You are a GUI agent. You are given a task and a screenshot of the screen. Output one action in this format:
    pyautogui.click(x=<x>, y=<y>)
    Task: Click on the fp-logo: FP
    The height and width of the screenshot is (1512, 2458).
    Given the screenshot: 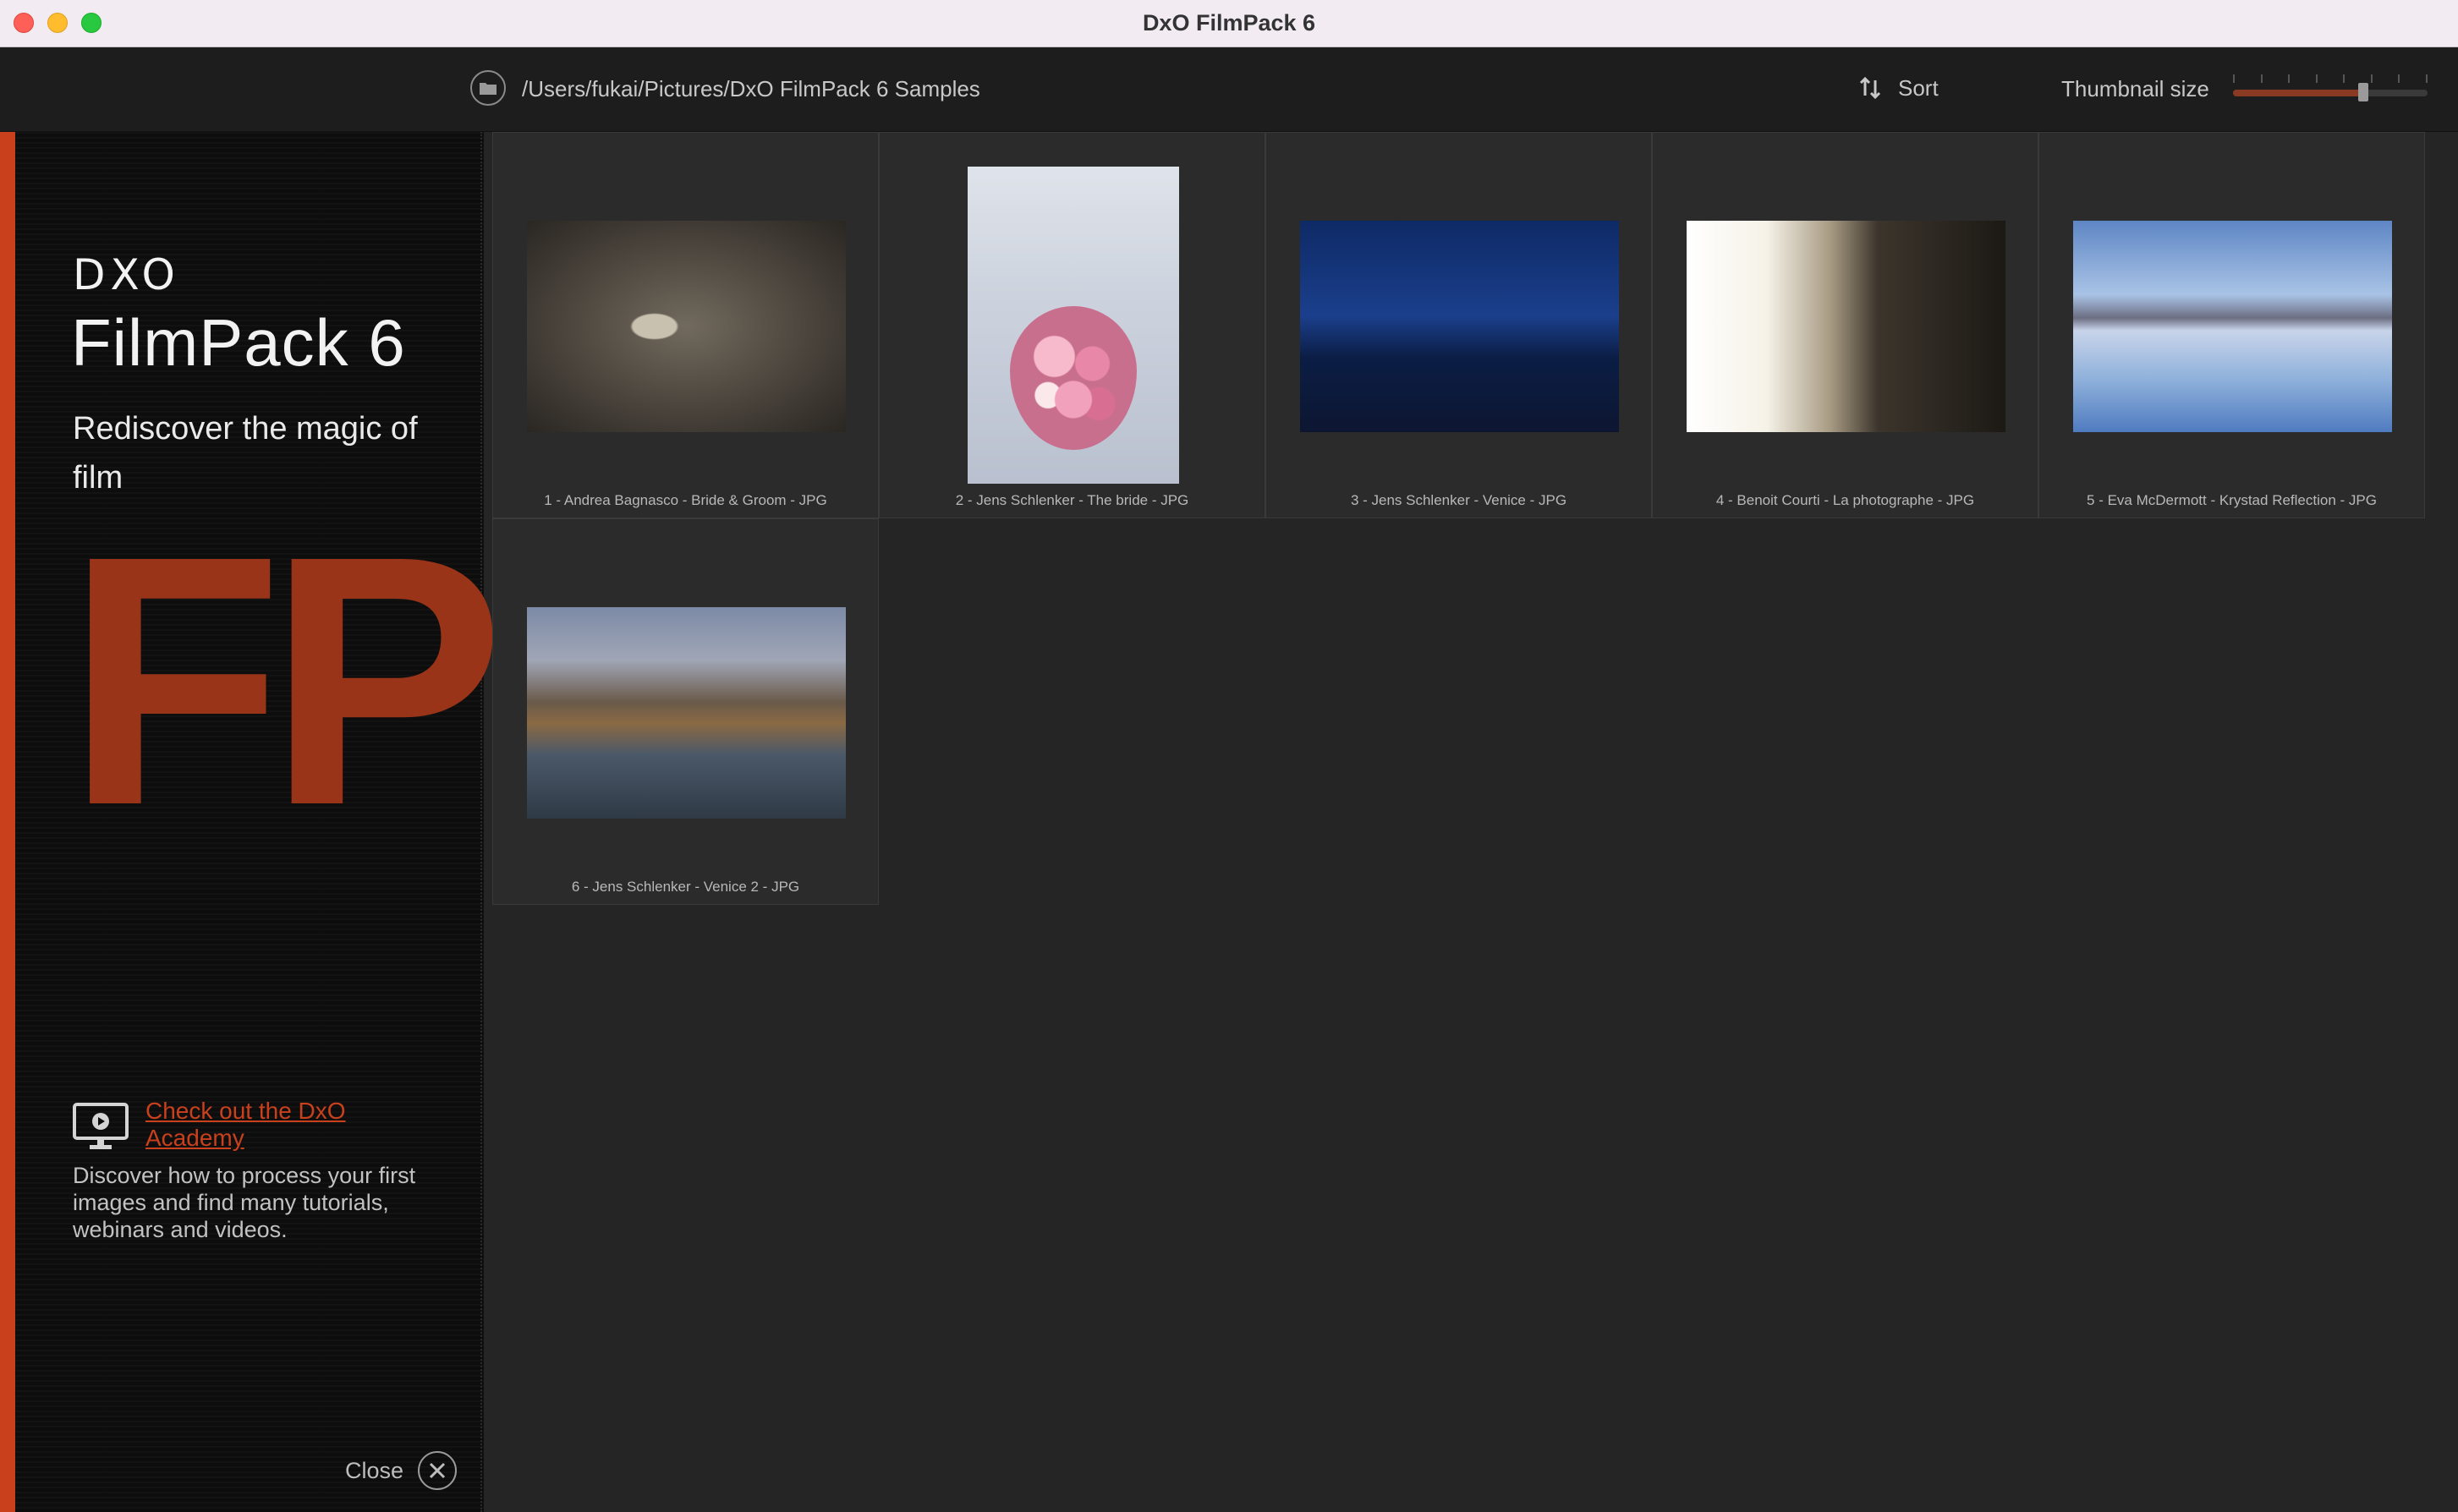 What is the action you would take?
    pyautogui.click(x=285, y=681)
    